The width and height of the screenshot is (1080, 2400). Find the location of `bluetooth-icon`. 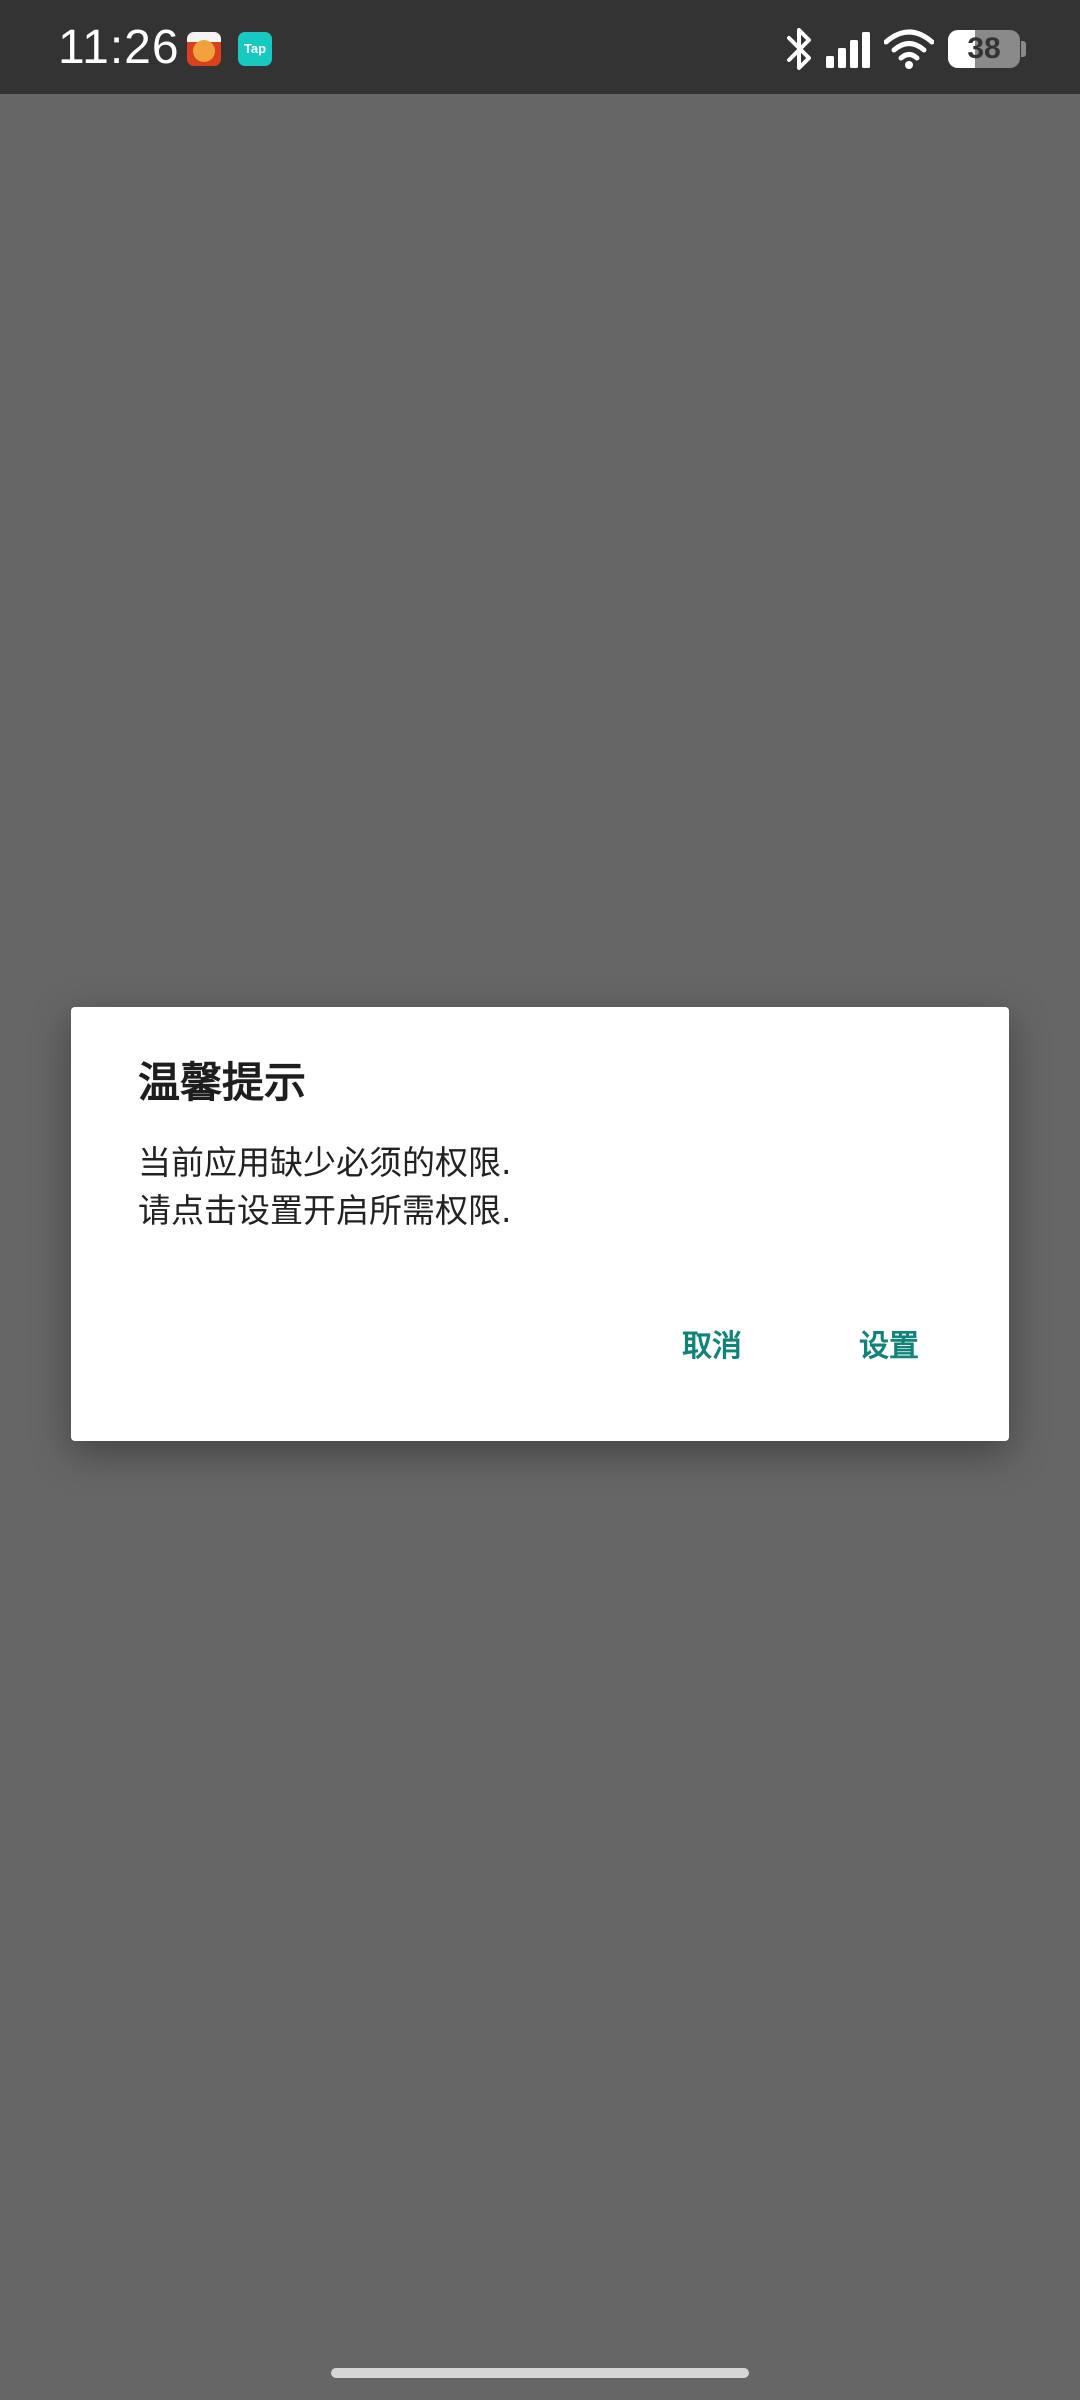

bluetooth-icon is located at coordinates (799, 49).